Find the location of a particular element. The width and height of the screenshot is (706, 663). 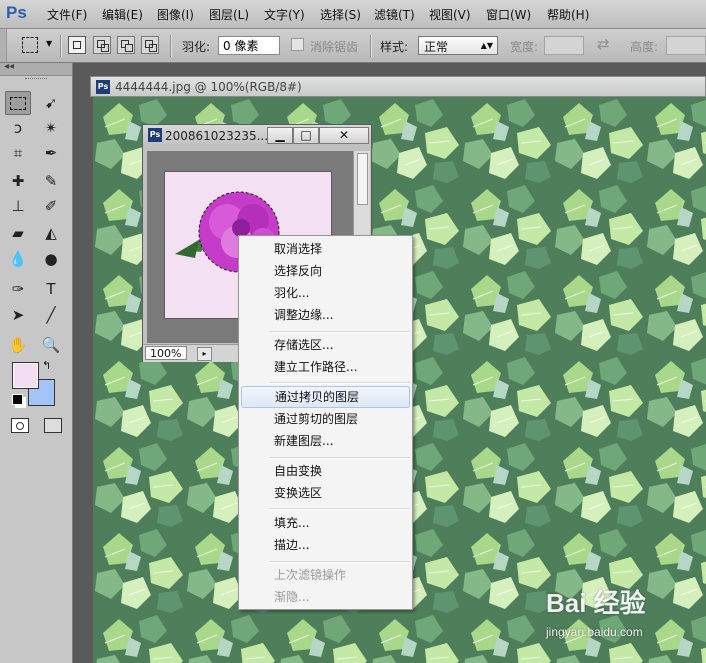

menu-last-filter: 上次滤镜操作 is located at coordinates (310, 575).